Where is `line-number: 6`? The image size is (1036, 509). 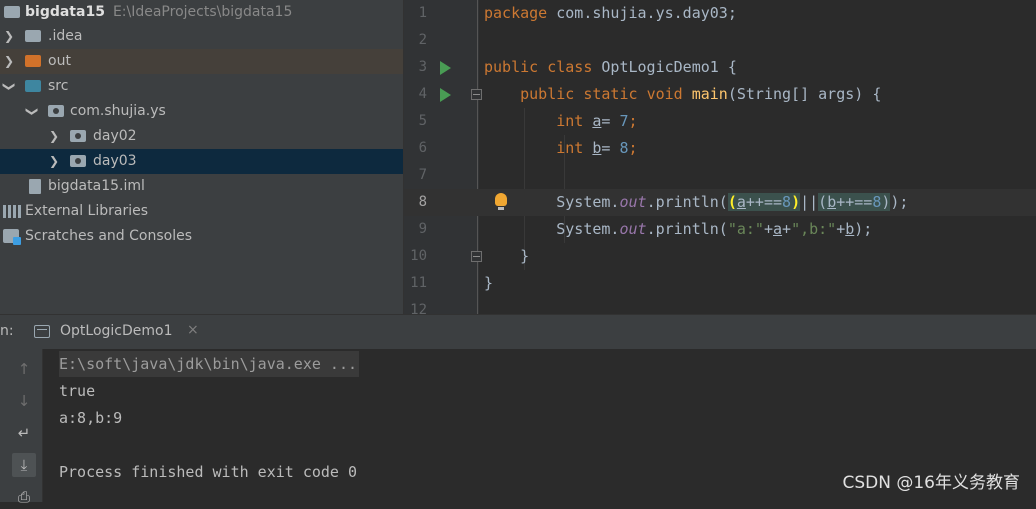 line-number: 6 is located at coordinates (422, 148).